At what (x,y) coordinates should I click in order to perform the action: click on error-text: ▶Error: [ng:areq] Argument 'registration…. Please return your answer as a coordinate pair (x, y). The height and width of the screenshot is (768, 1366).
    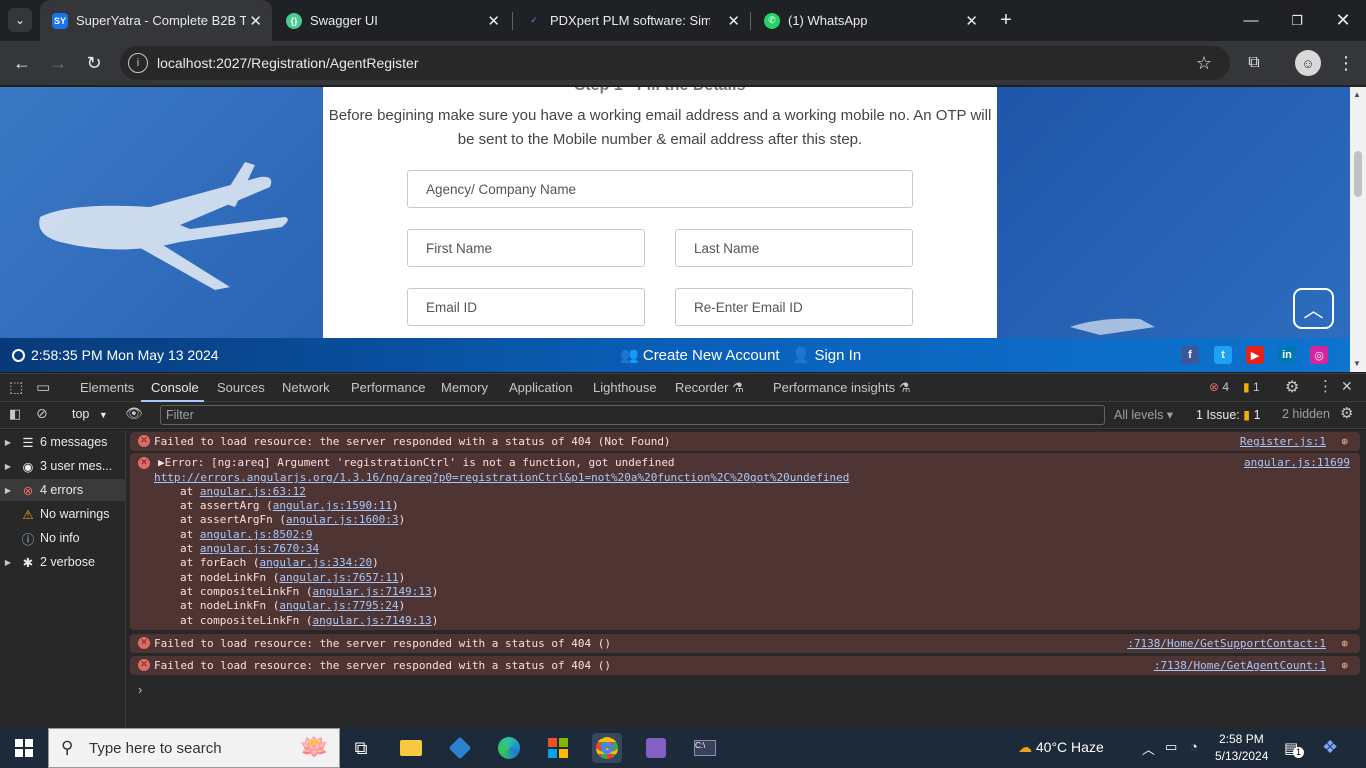
    Looking at the image, I should click on (416, 462).